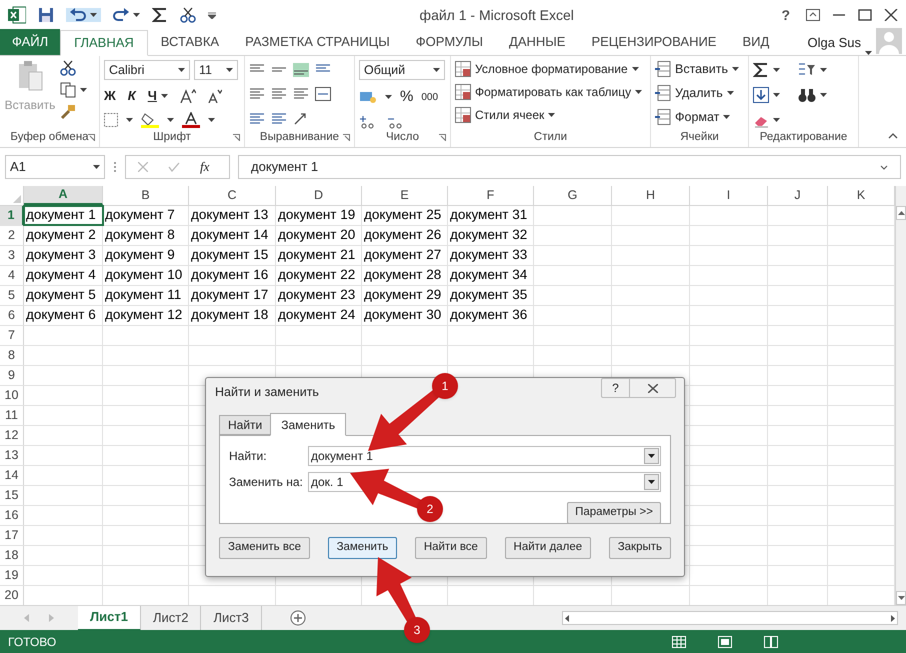 This screenshot has height=653, width=906. Describe the element at coordinates (146, 195) in the screenshot. I see `column-header: B` at that location.